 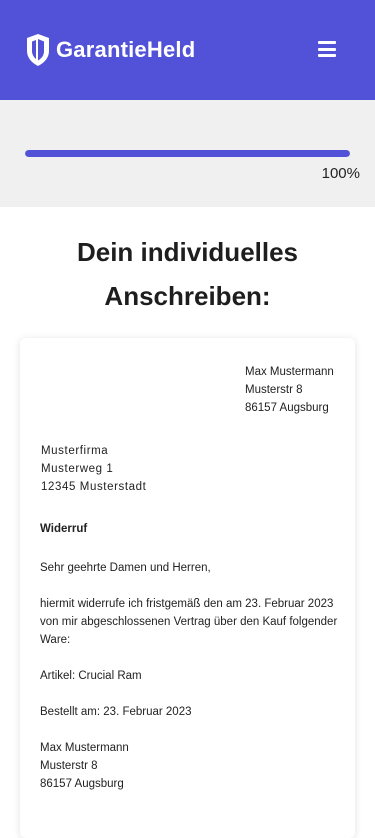 What do you see at coordinates (187, 252) in the screenshot?
I see `page-title-line: Dein individuelles` at bounding box center [187, 252].